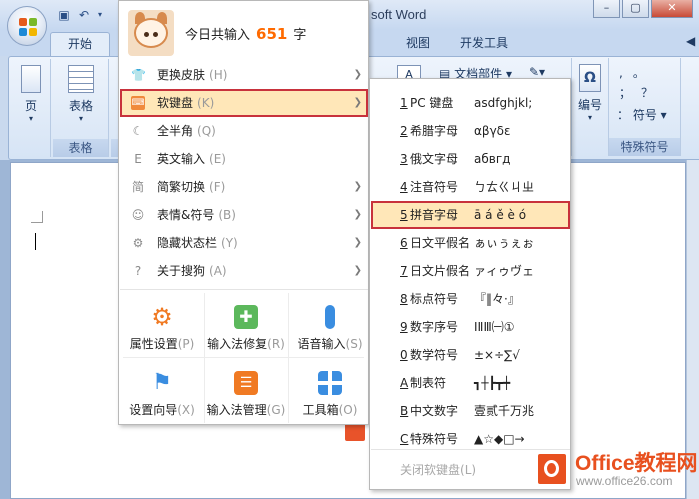 The height and width of the screenshot is (499, 699). What do you see at coordinates (404, 383) in the screenshot?
I see `soft-keyboard-hotkey: A` at bounding box center [404, 383].